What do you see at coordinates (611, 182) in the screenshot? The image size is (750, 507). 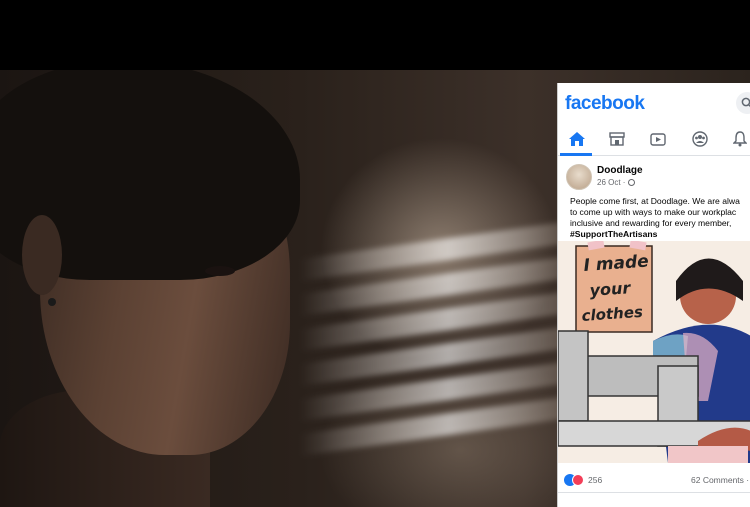 I see `post-date-text: 26 Oct ·` at bounding box center [611, 182].